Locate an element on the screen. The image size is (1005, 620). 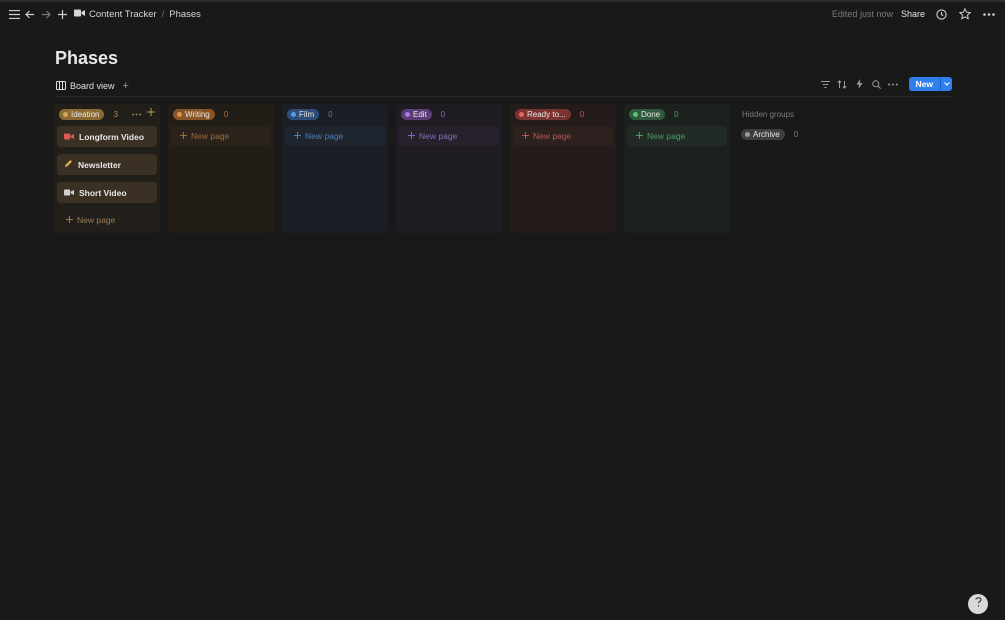
sort-icon is located at coordinates (842, 84).